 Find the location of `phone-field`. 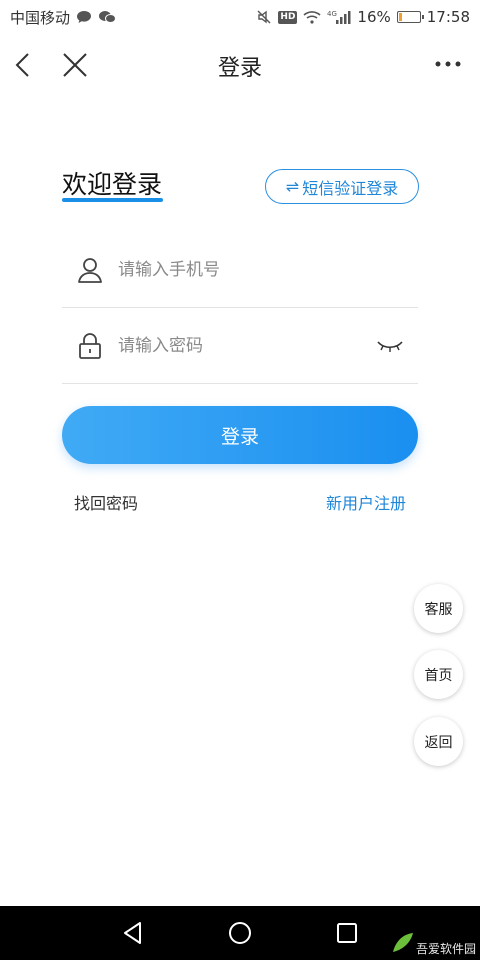

phone-field is located at coordinates (240, 270).